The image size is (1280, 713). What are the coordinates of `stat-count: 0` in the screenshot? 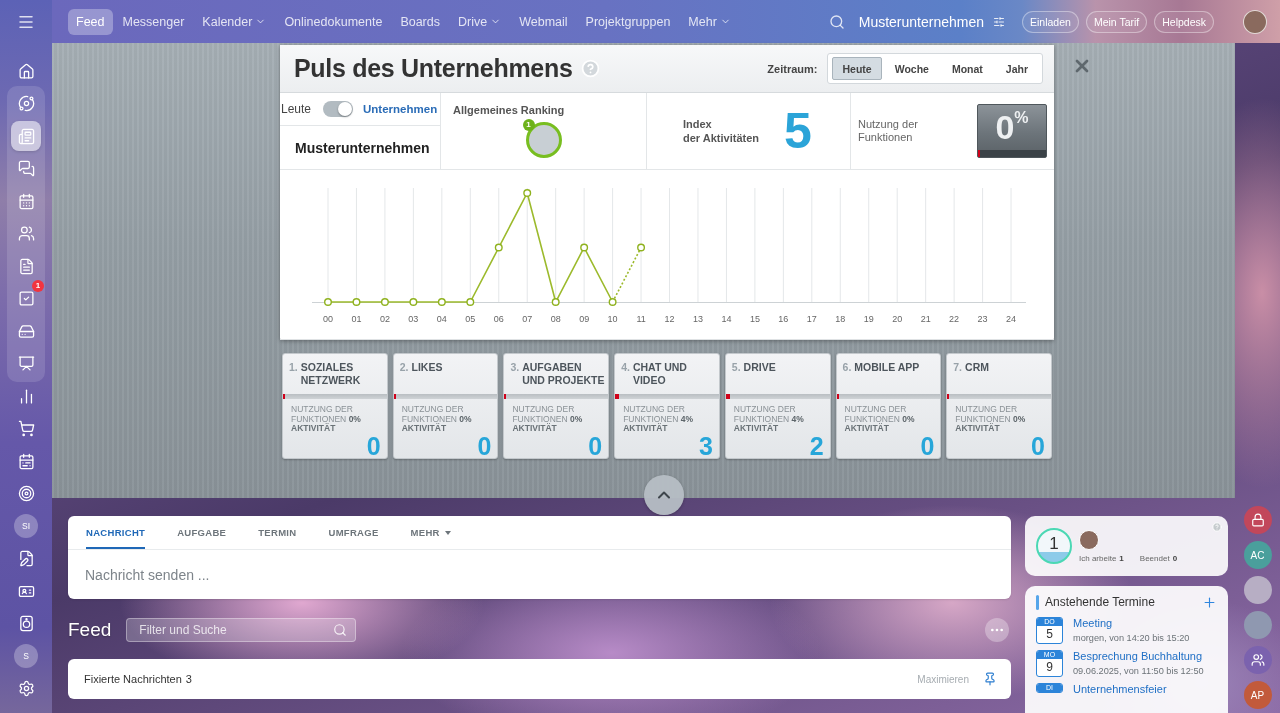 It's located at (1175, 558).